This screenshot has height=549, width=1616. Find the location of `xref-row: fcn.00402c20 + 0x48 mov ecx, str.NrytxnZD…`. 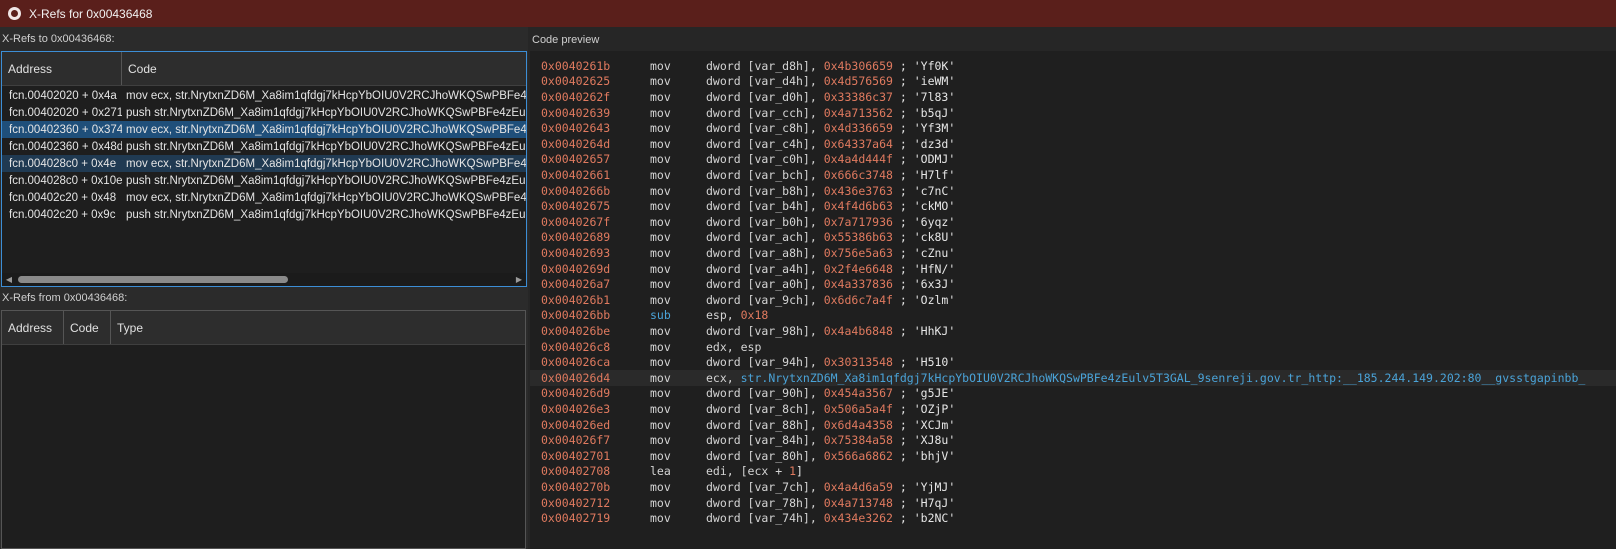

xref-row: fcn.00402c20 + 0x48 mov ecx, str.NrytxnZD… is located at coordinates (264, 197).